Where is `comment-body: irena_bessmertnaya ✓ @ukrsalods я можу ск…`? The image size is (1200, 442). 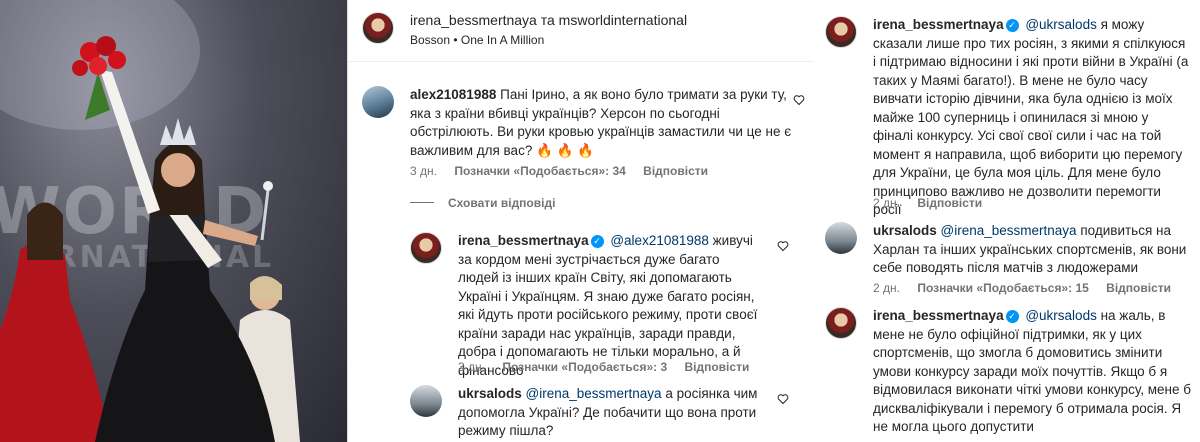
comment-body: irena_bessmertnaya ✓ @ukrsalods я можу ск… is located at coordinates (1032, 118).